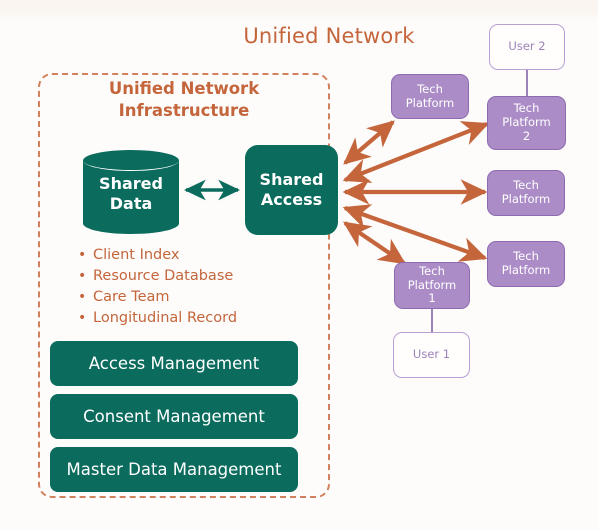  Describe the element at coordinates (291, 180) in the screenshot. I see `shared-access-label-line1: Shared` at that location.